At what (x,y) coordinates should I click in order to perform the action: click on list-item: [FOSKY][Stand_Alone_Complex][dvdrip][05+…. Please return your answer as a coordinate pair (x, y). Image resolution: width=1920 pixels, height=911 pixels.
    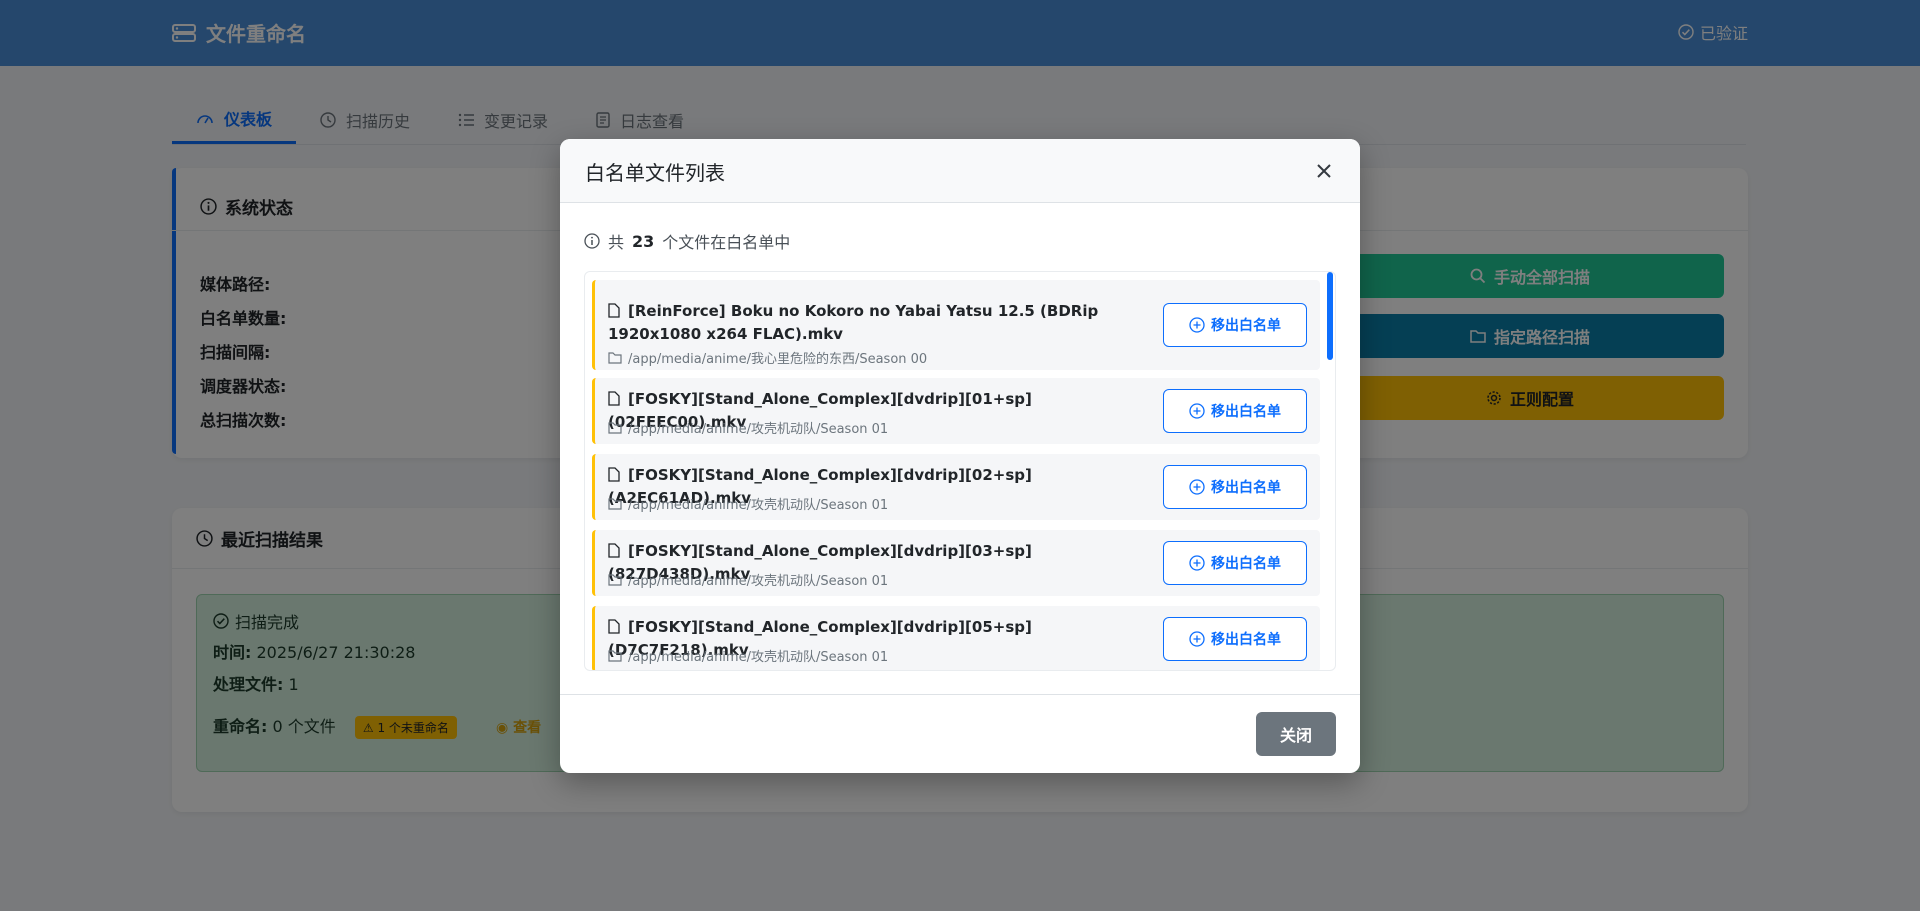
    Looking at the image, I should click on (956, 638).